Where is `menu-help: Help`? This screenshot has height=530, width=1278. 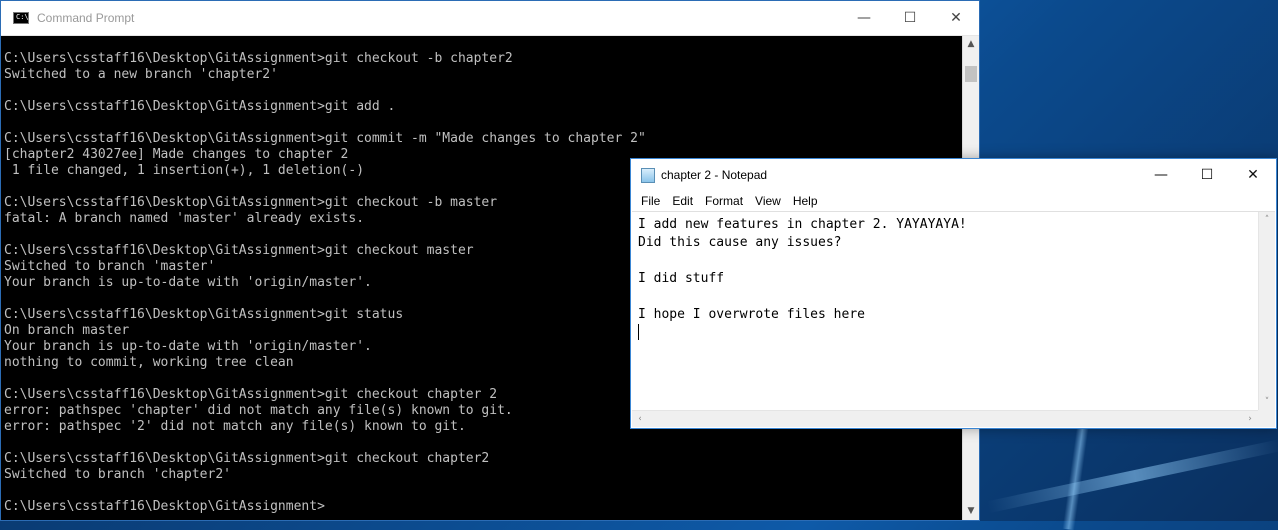 menu-help: Help is located at coordinates (805, 201).